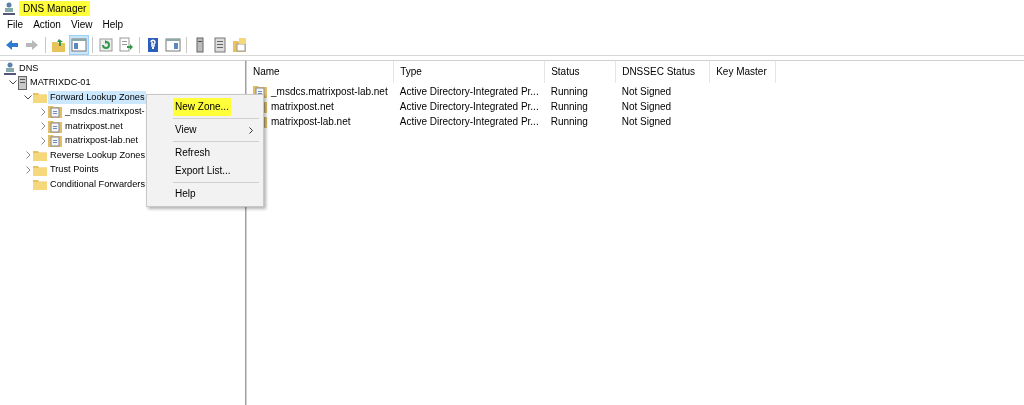 This screenshot has height=405, width=1024. Describe the element at coordinates (302, 106) in the screenshot. I see `table-cell: matrixpost.net` at that location.